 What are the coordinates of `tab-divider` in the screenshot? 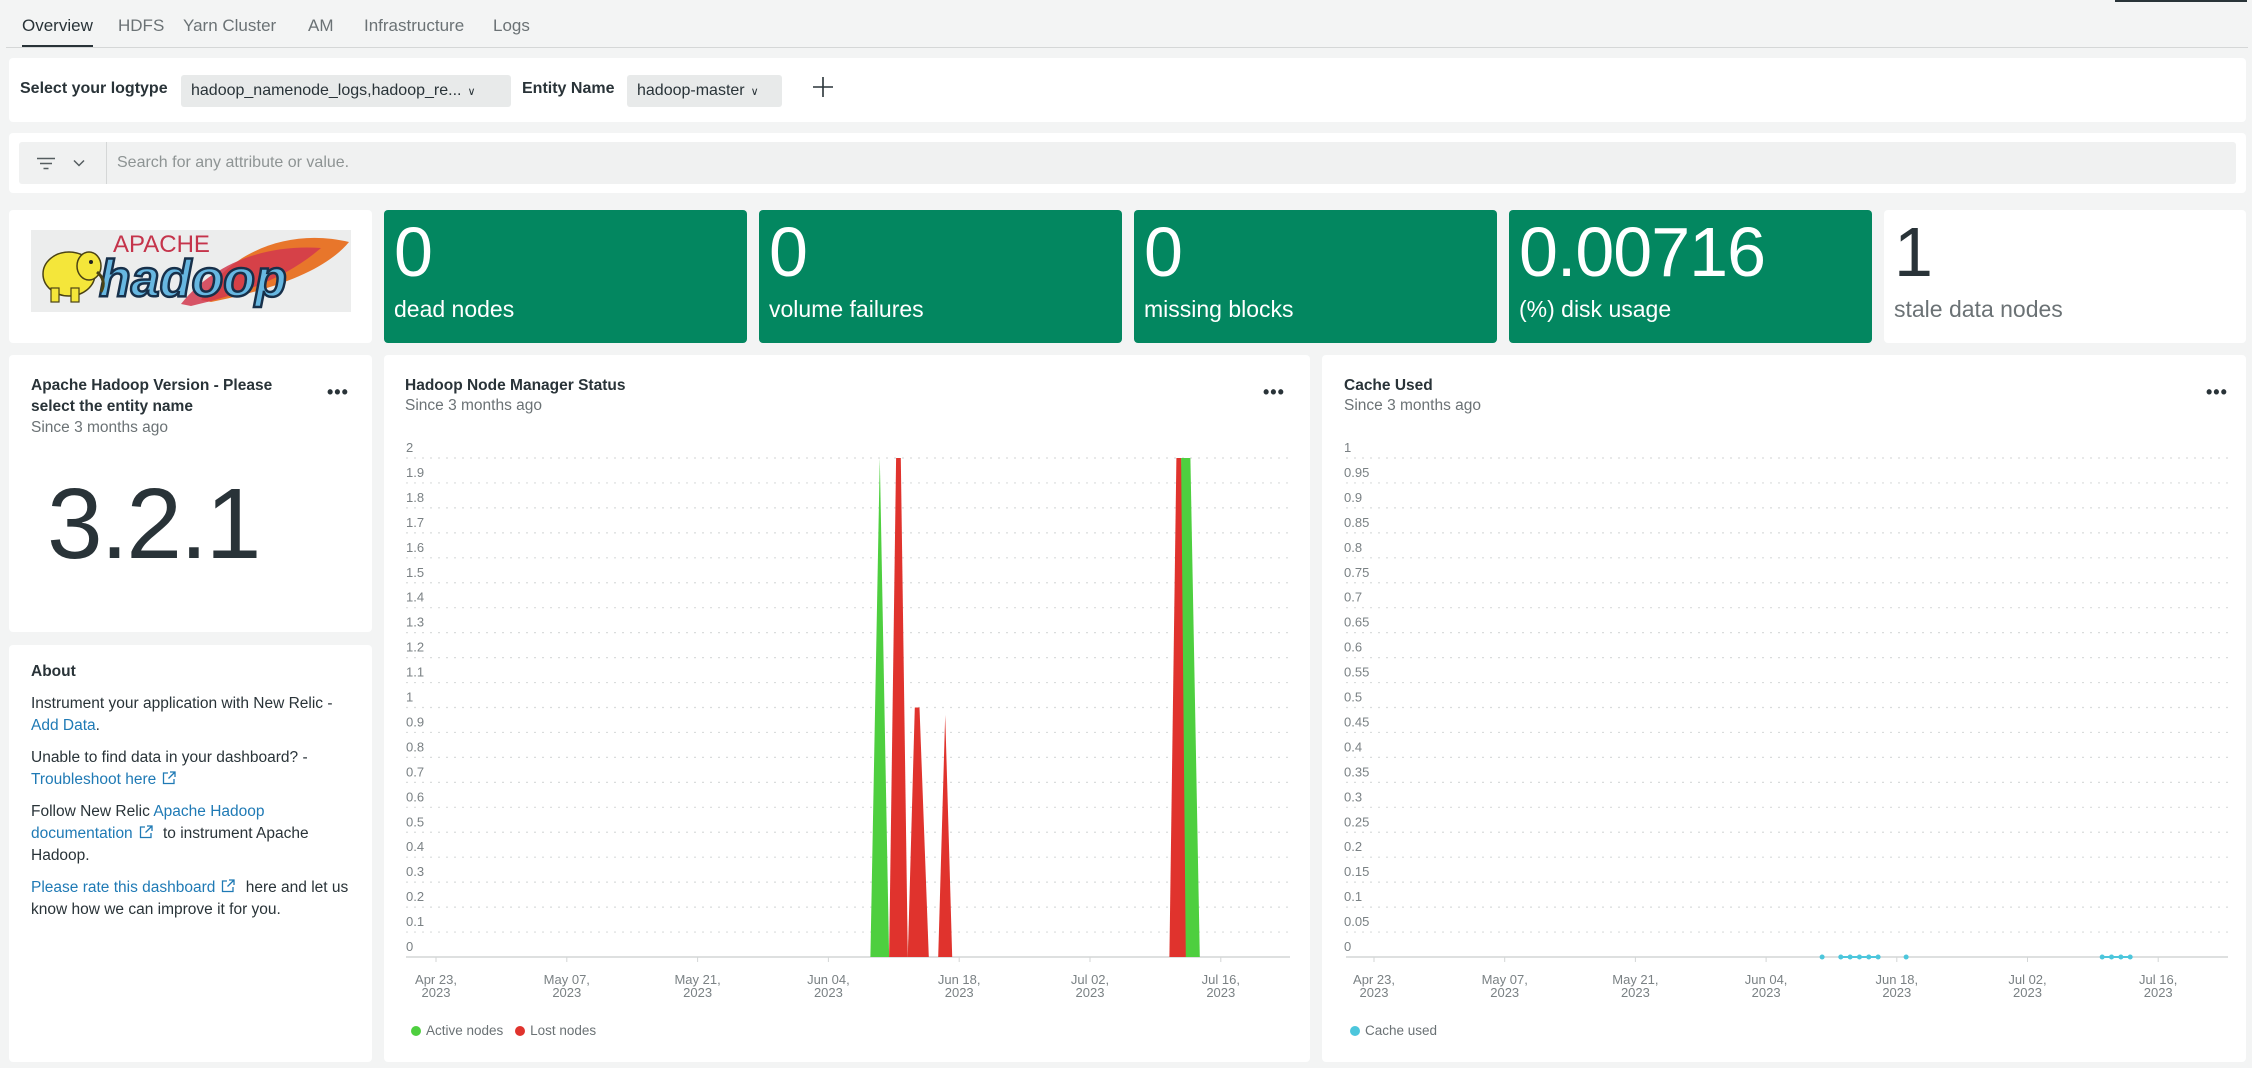 It's located at (1127, 47).